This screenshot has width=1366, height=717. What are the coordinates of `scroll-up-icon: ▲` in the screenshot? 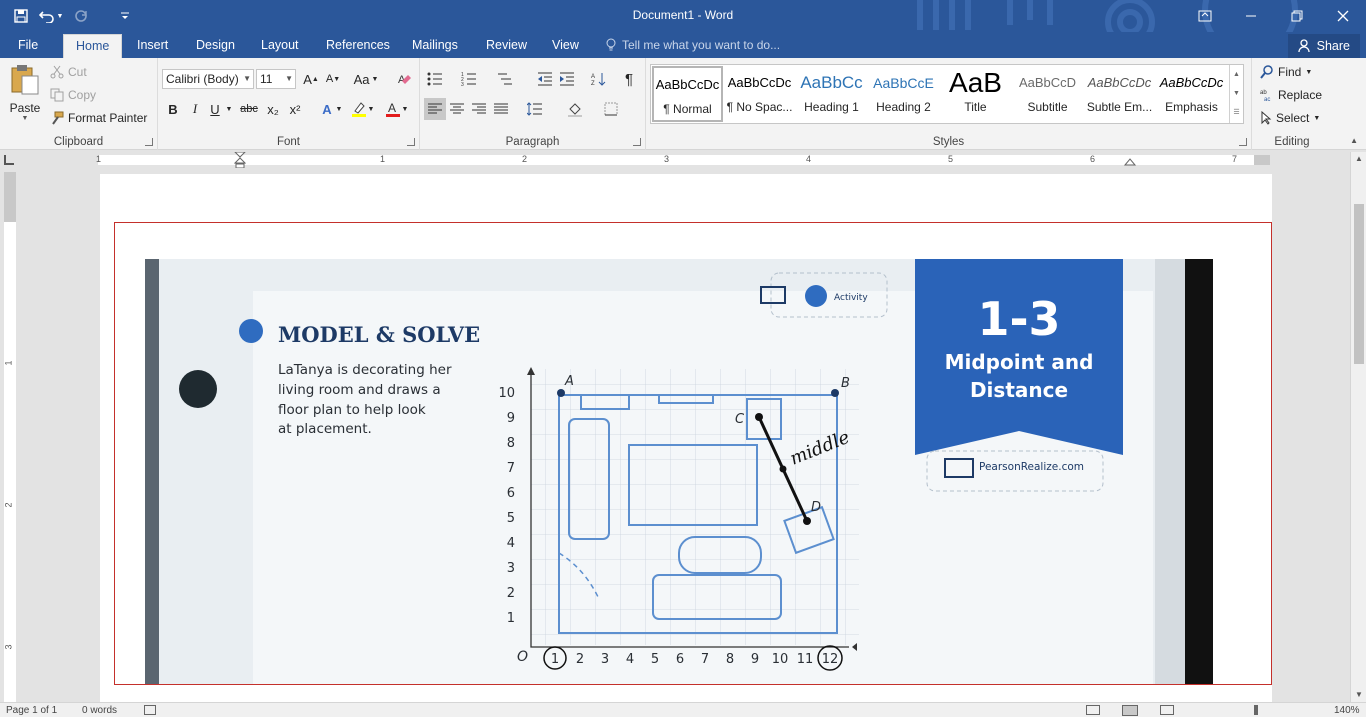 It's located at (1358, 159).